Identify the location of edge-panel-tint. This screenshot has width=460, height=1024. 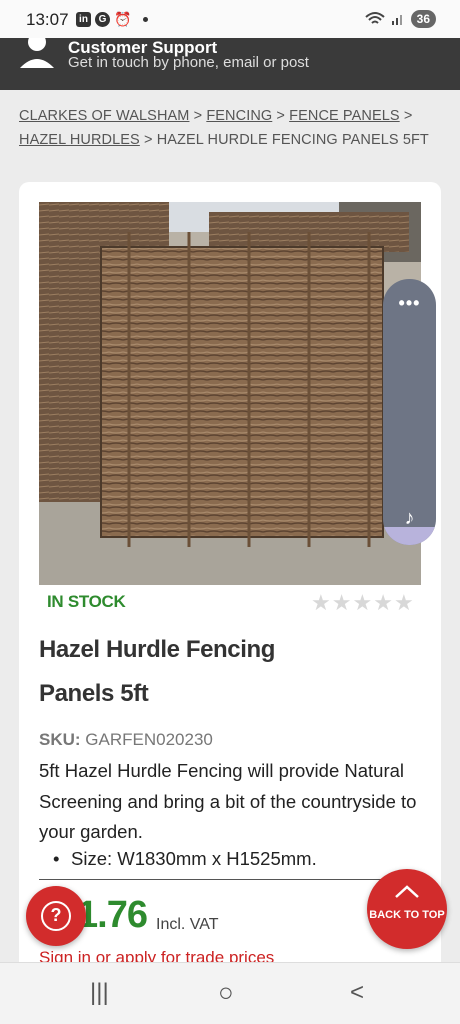
(409, 536).